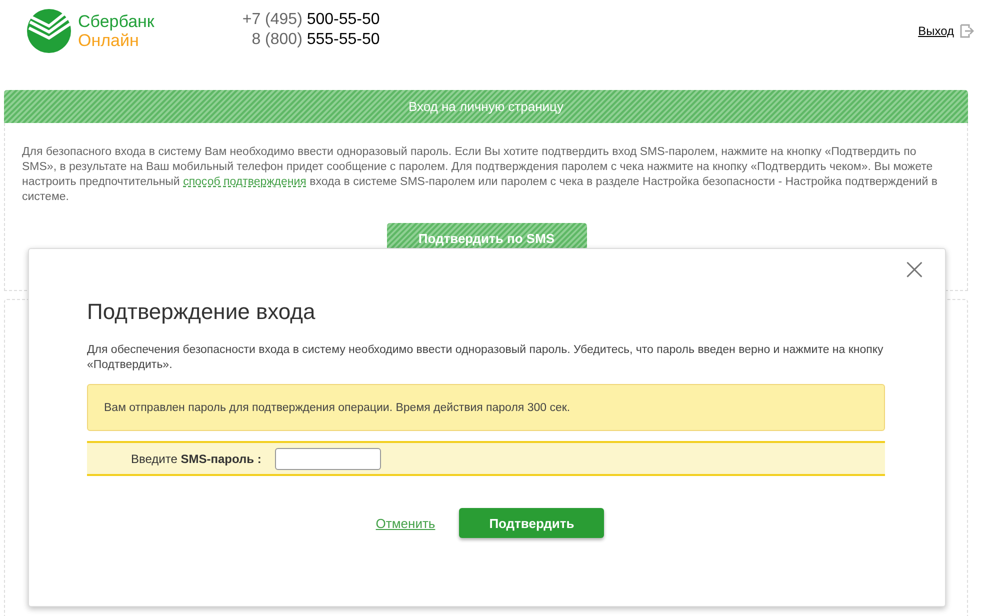  I want to click on exit-icon, so click(967, 31).